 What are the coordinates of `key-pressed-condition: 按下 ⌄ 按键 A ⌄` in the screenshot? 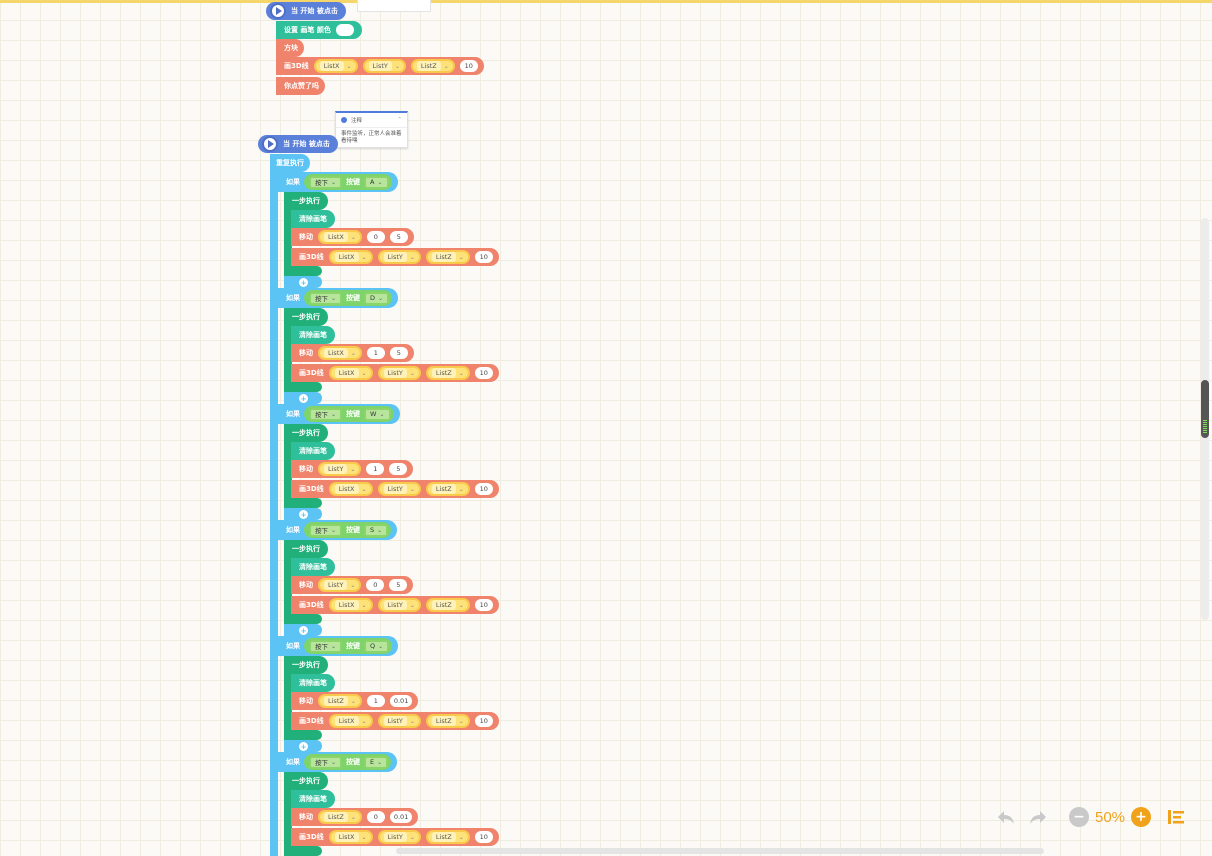 It's located at (348, 182).